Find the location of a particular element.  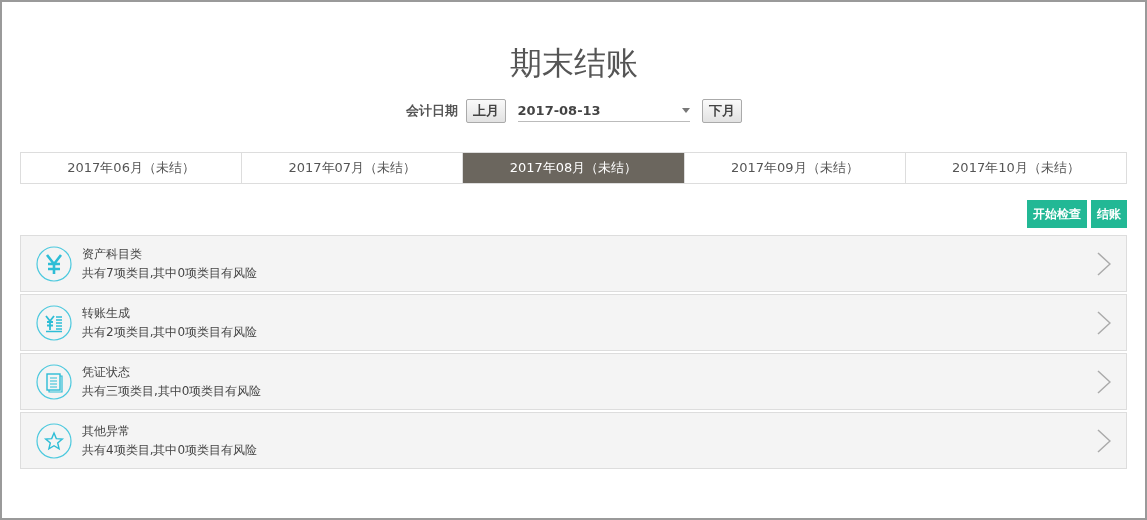

item-title: 转账生成 is located at coordinates (106, 313).